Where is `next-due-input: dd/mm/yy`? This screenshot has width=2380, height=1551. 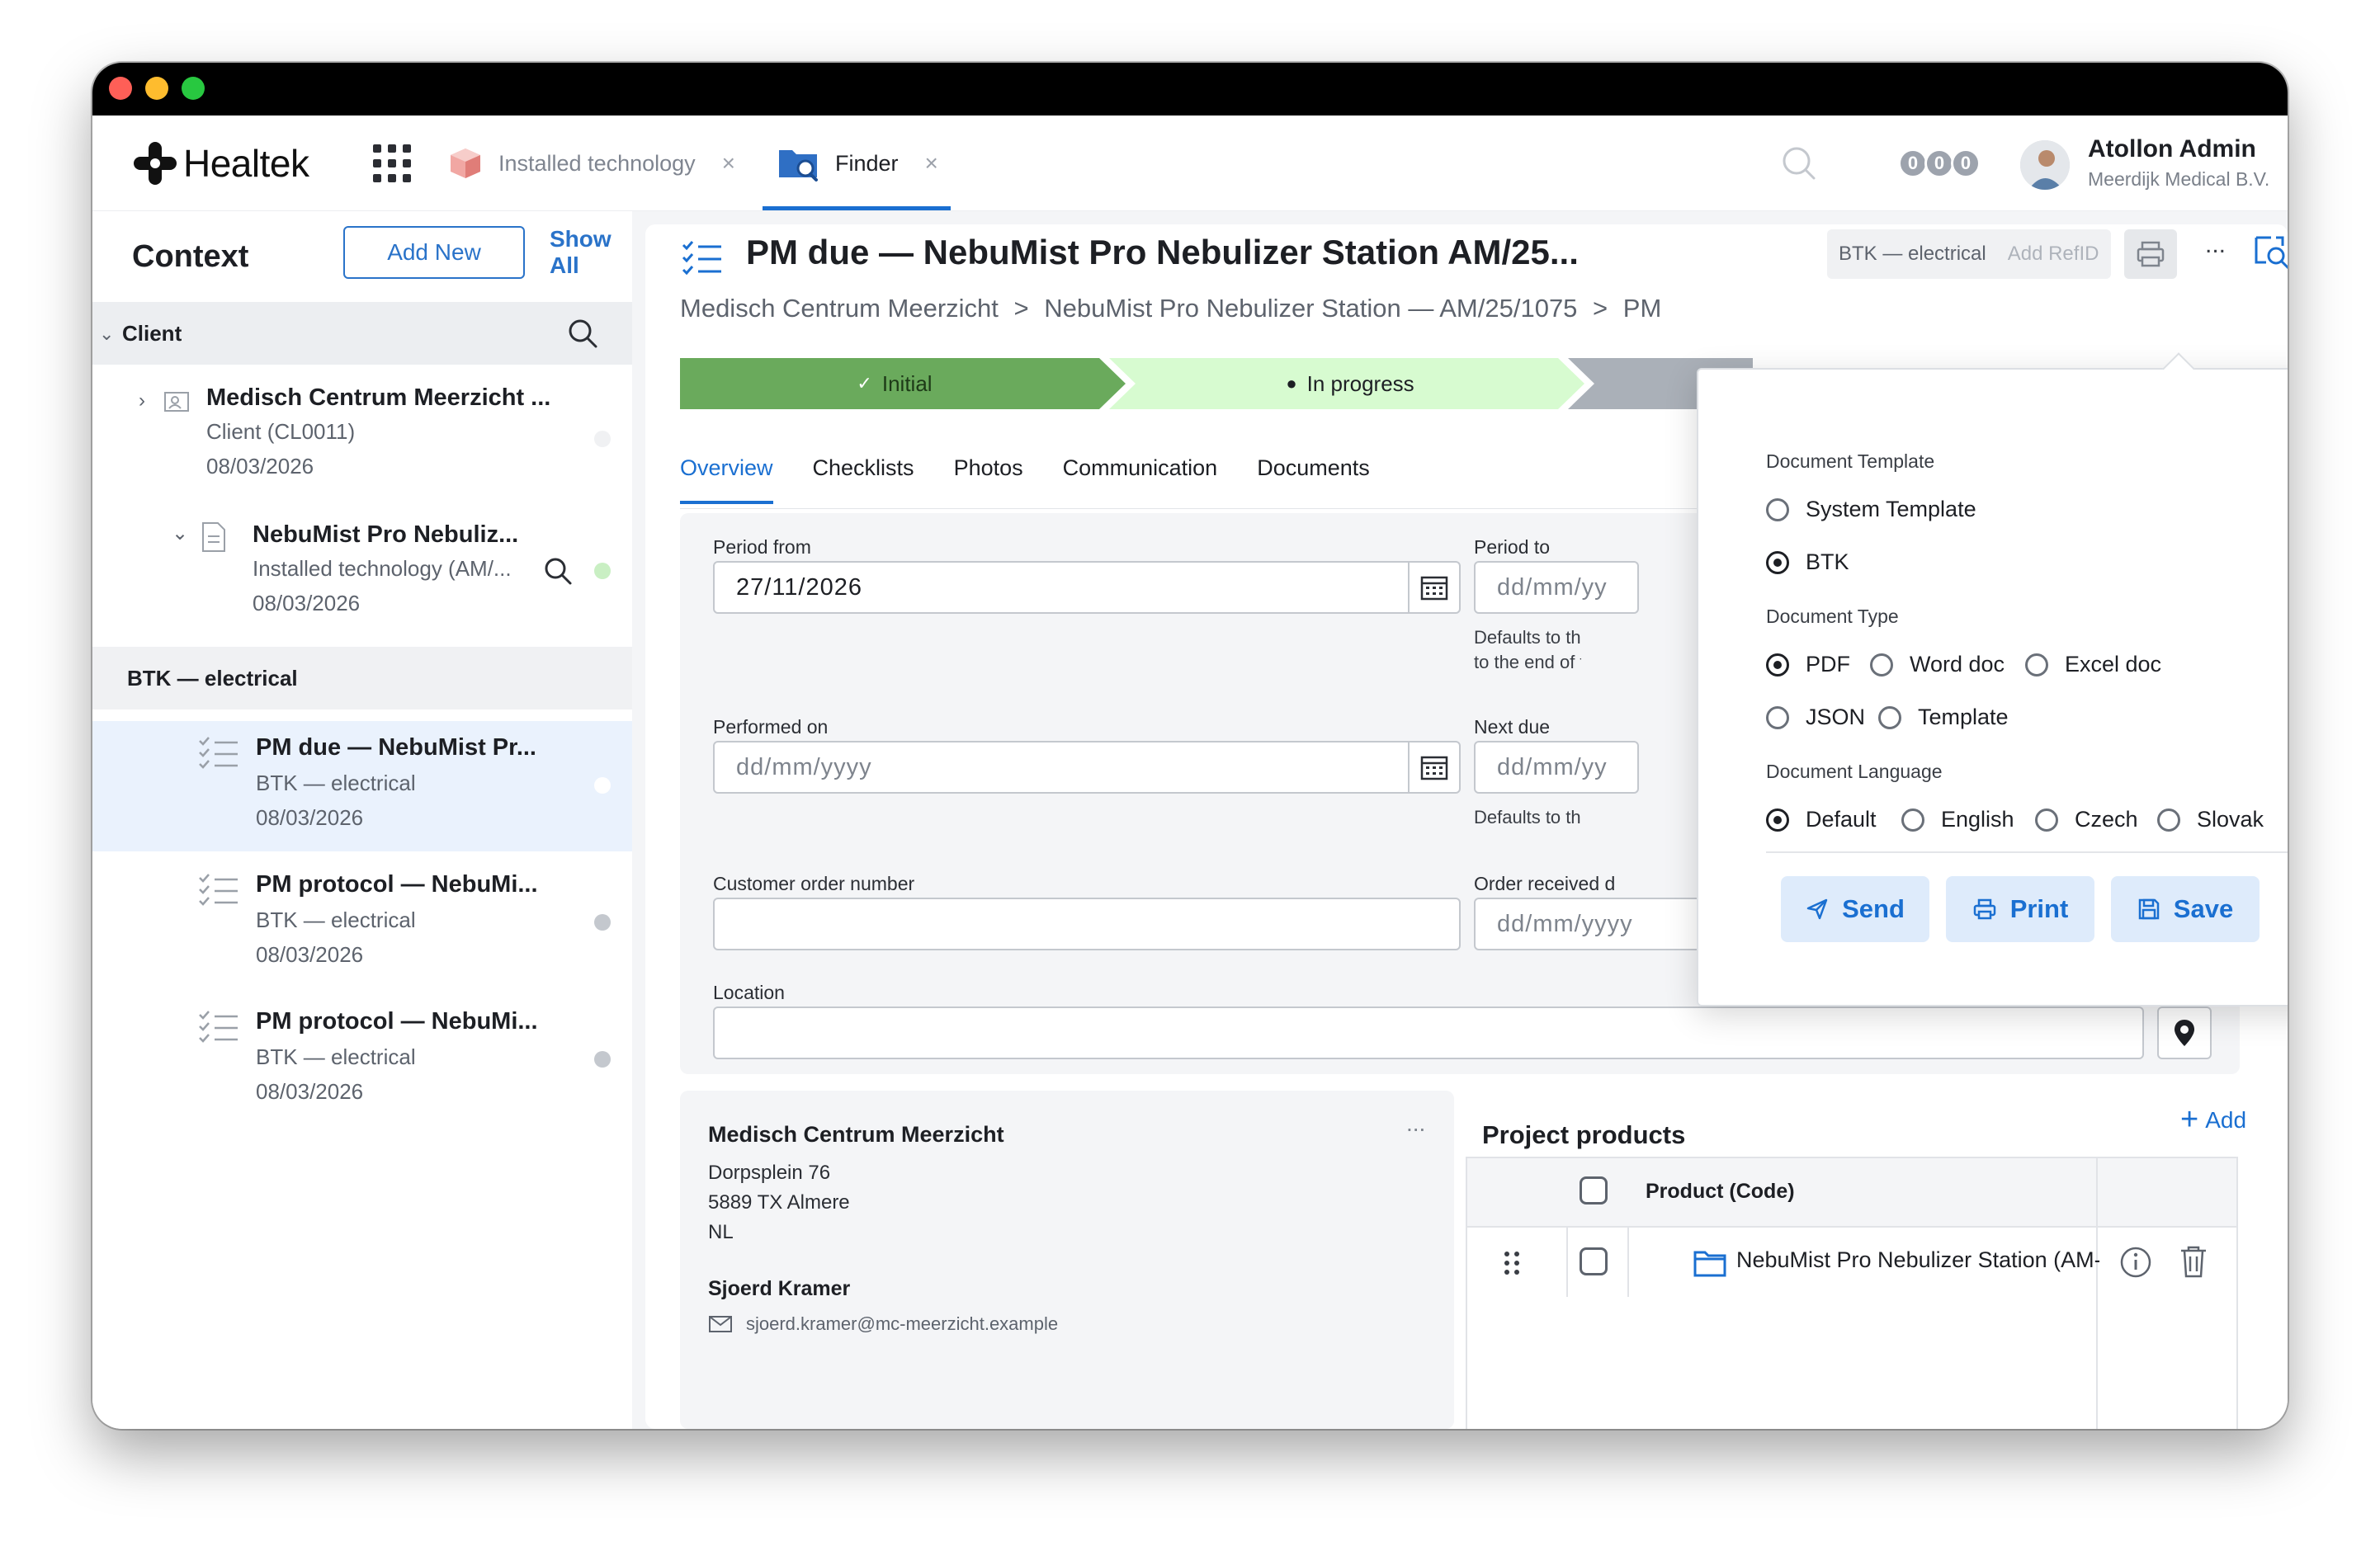 next-due-input: dd/mm/yy is located at coordinates (1556, 767).